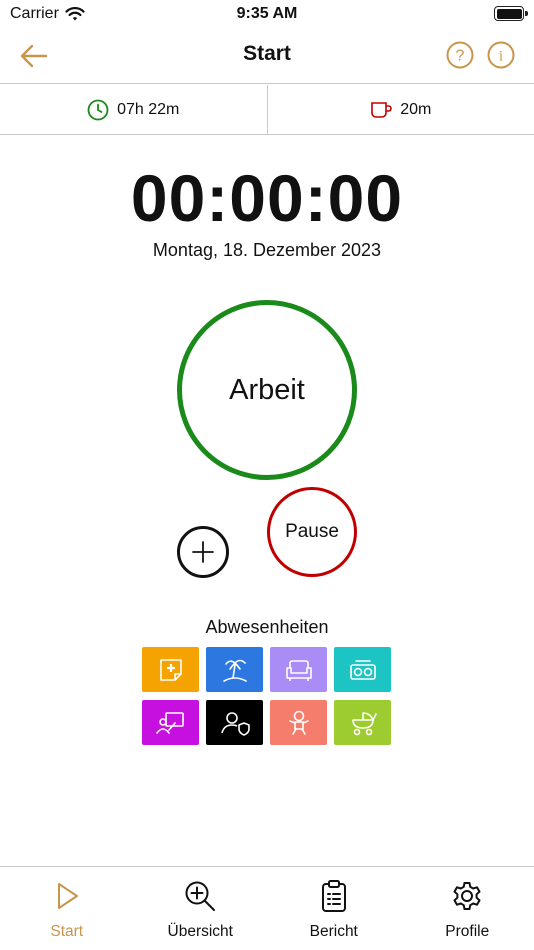 This screenshot has width=534, height=950. What do you see at coordinates (511, 13) in the screenshot?
I see `battery-icon` at bounding box center [511, 13].